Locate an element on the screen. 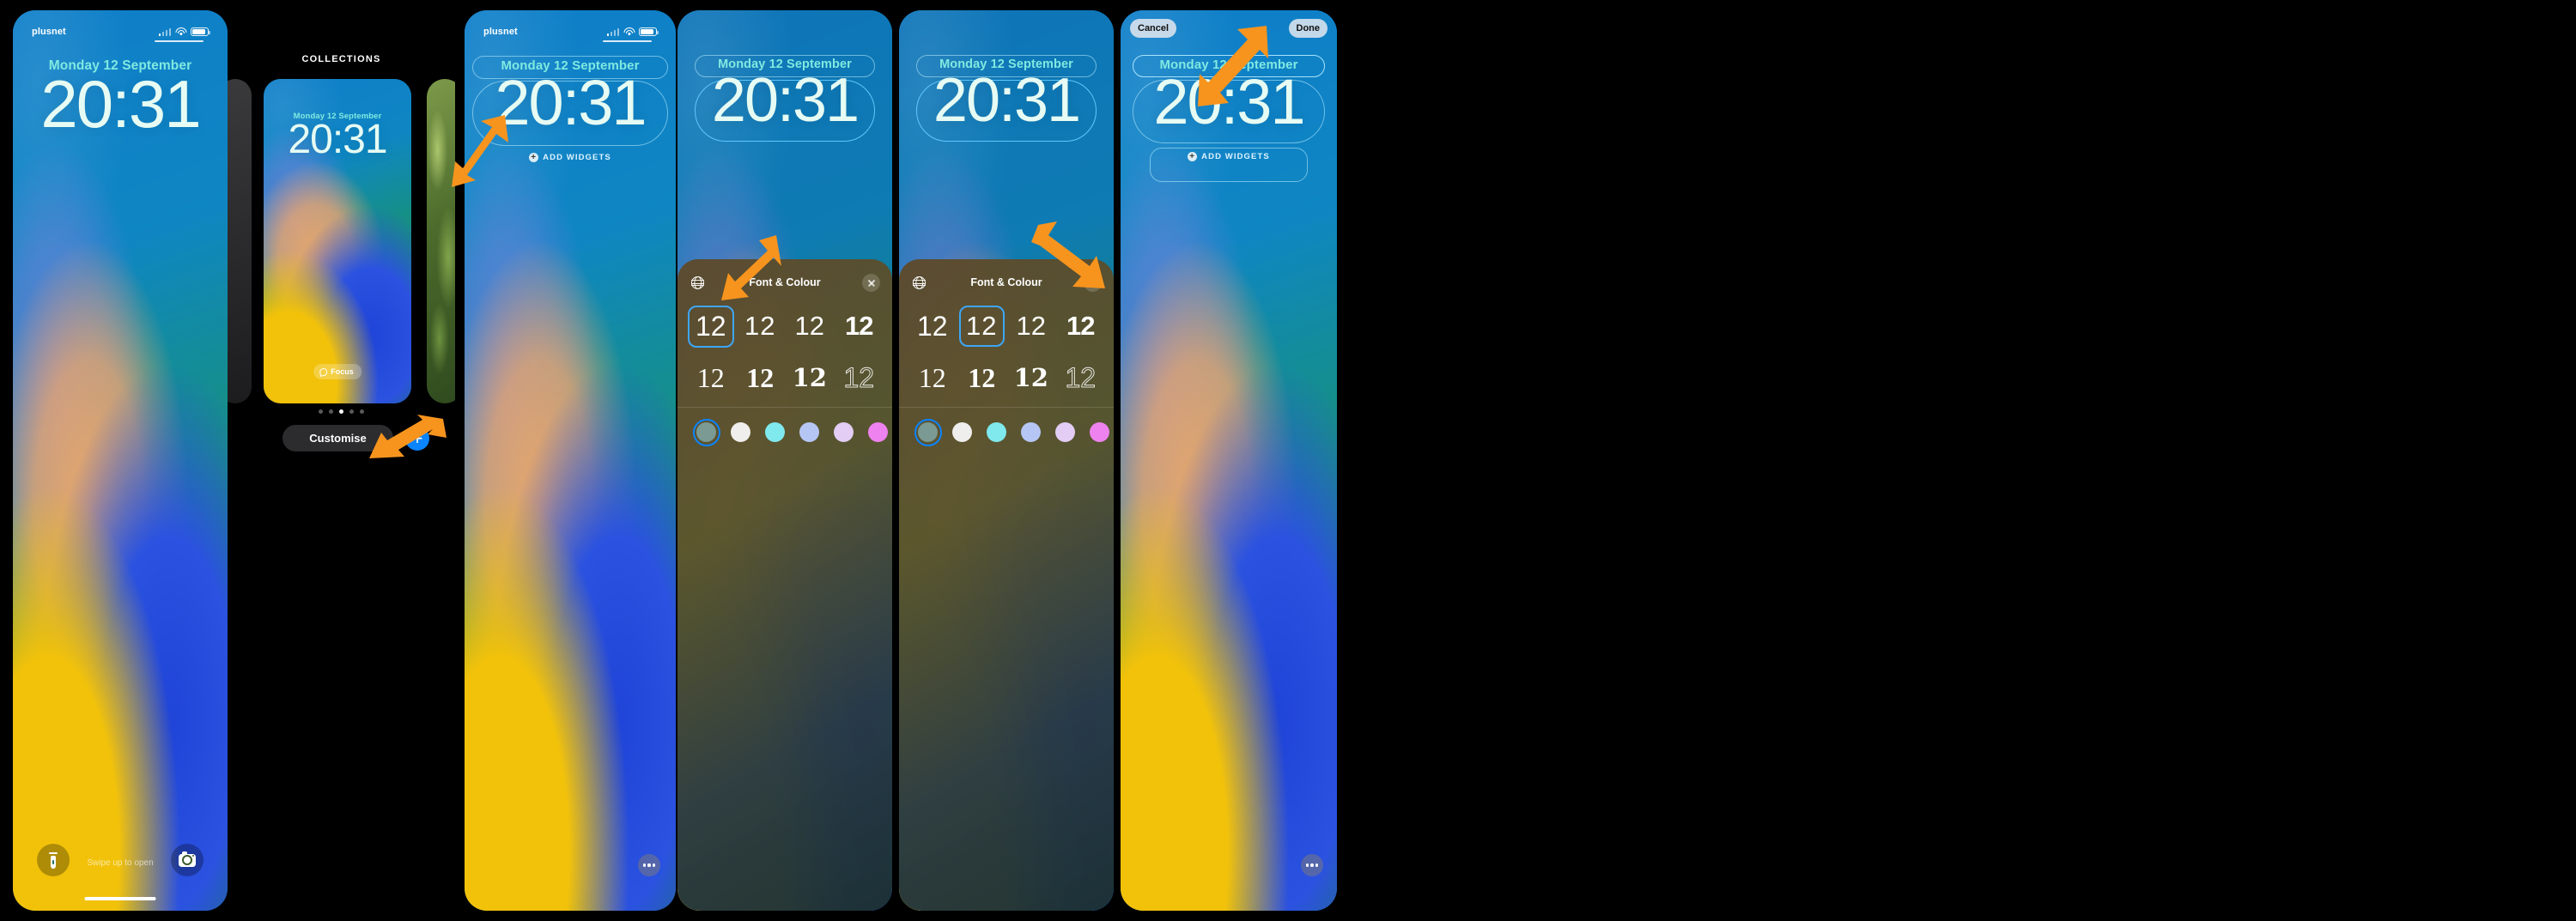 The image size is (2576, 921). home-indicator is located at coordinates (120, 898).